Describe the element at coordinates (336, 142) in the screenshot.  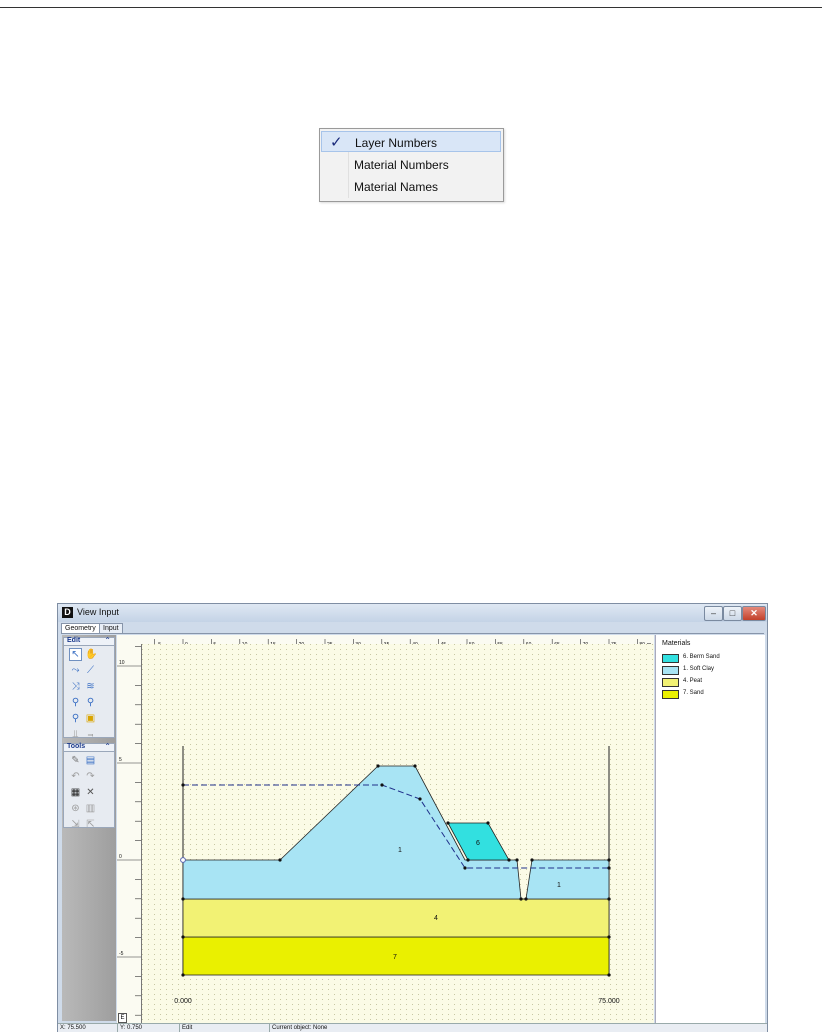
I see `checkmark-icon: ✓` at that location.